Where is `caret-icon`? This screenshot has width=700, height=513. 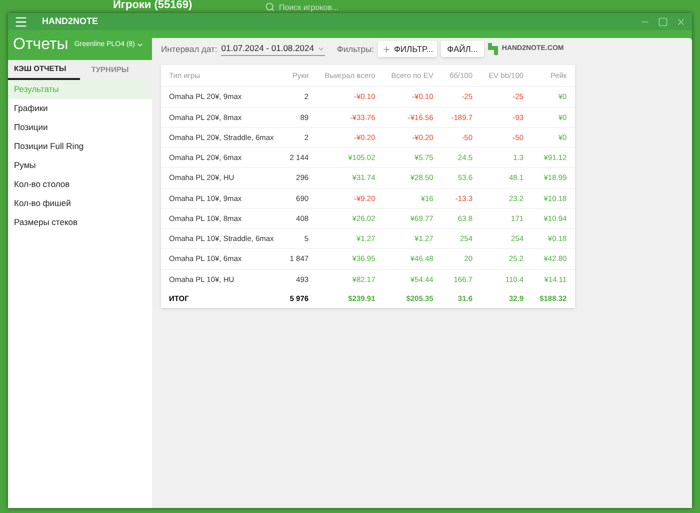
caret-icon is located at coordinates (140, 45).